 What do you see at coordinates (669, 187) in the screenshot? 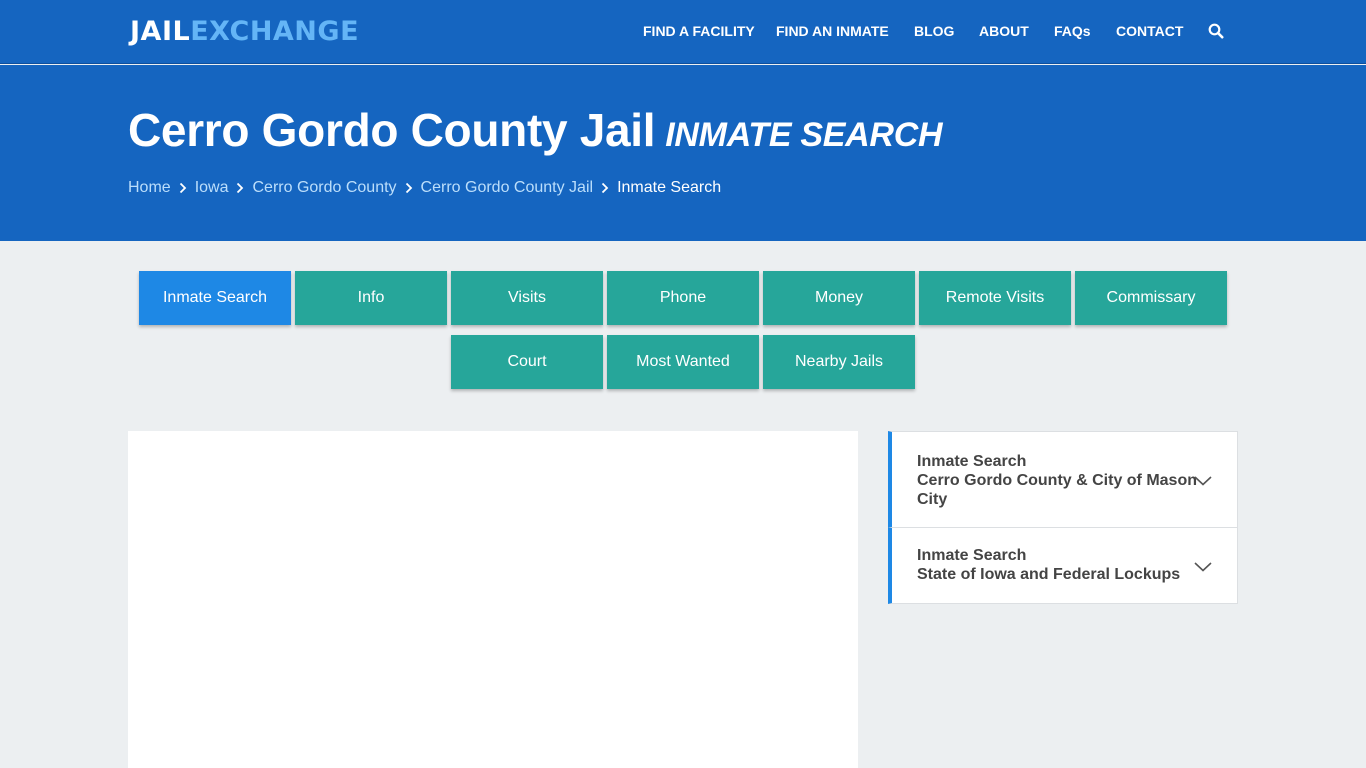
I see `breadcrumb-current: Inmate Search` at bounding box center [669, 187].